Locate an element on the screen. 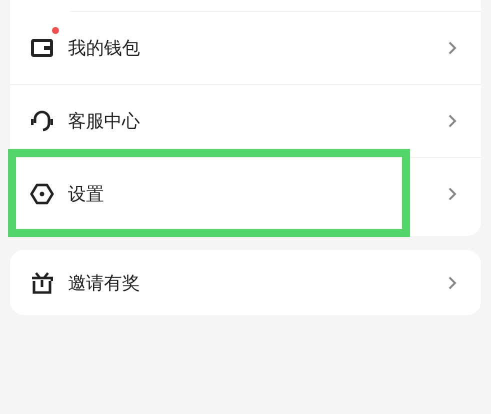  gift-icon is located at coordinates (42, 283).